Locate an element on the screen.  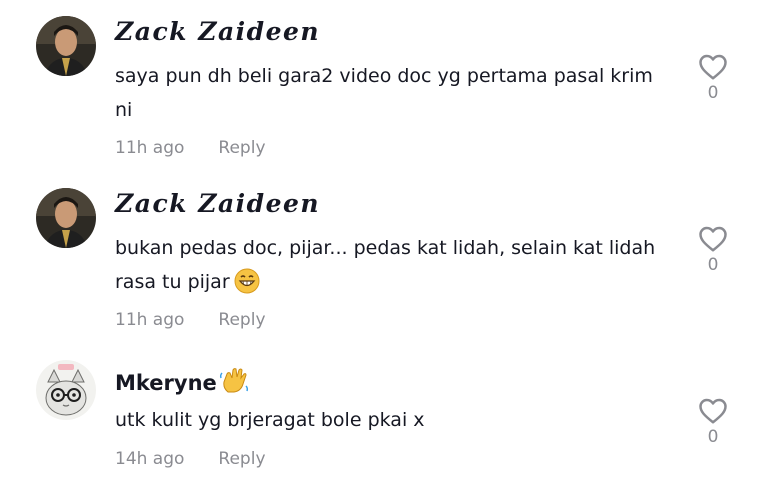
waving-hand-emoji-icon is located at coordinates (234, 382).